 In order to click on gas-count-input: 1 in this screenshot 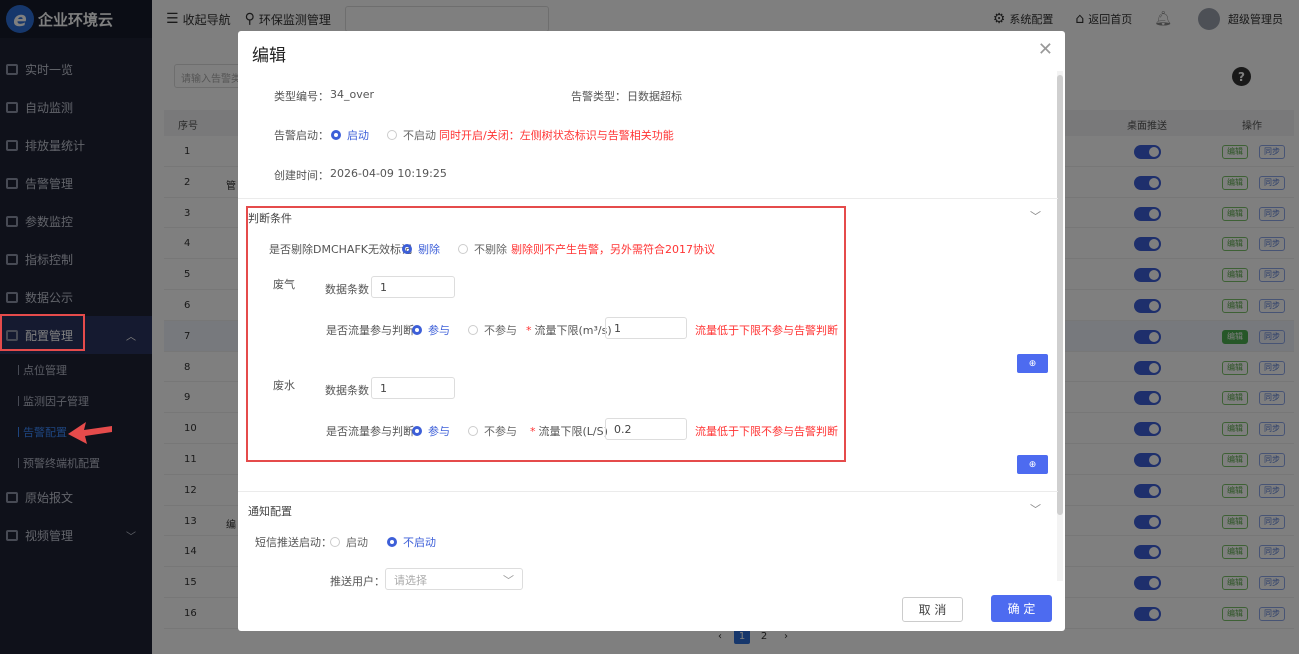, I will do `click(413, 287)`.